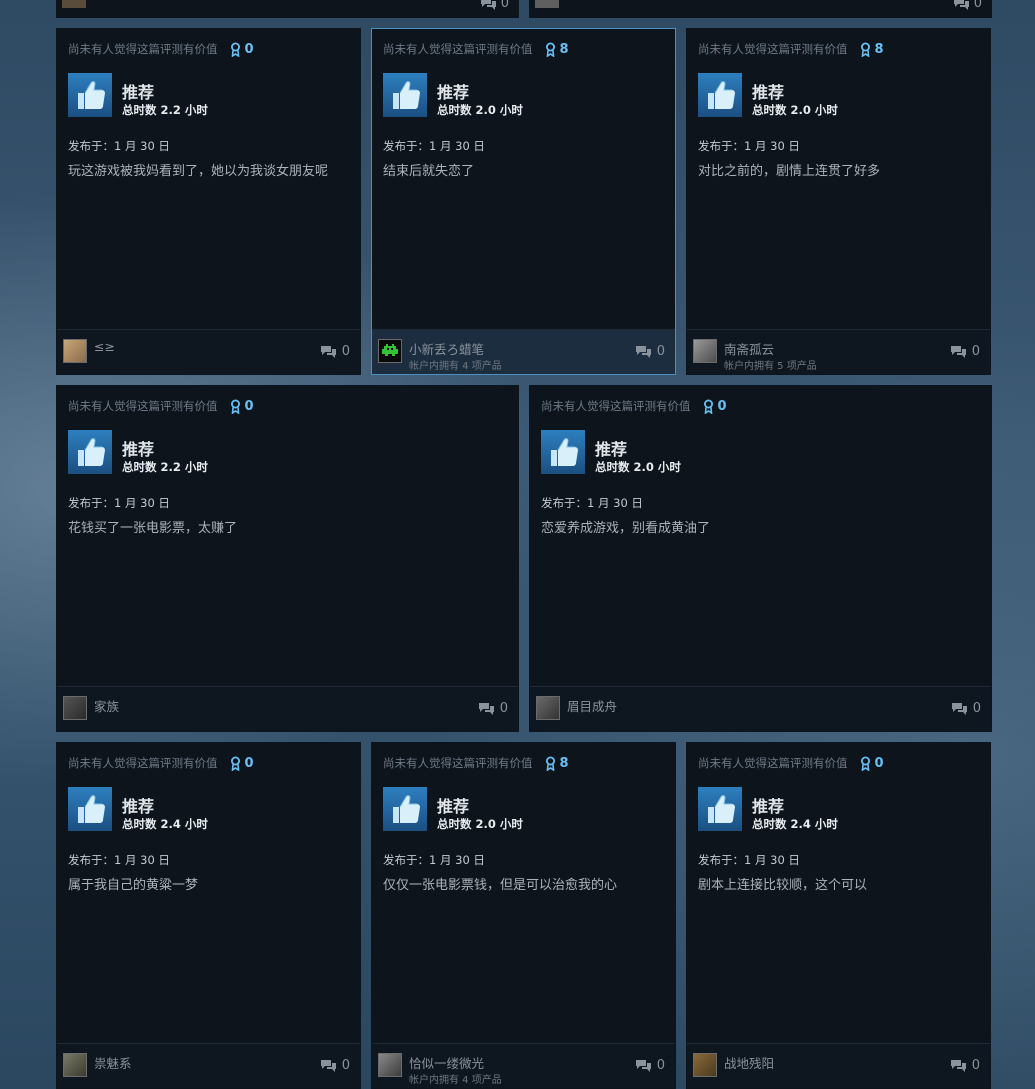 This screenshot has height=1089, width=1035. What do you see at coordinates (106, 705) in the screenshot?
I see `author-name: 家族` at bounding box center [106, 705].